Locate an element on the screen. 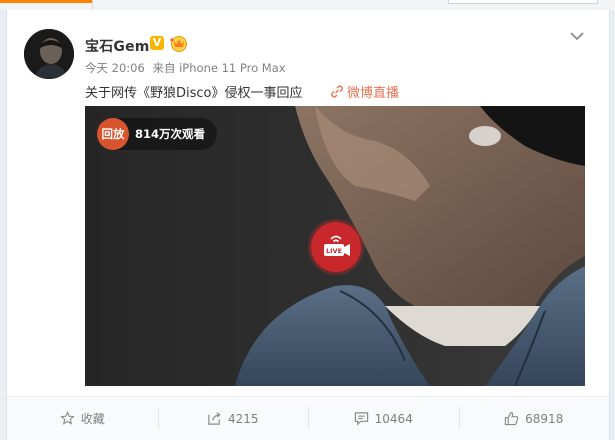 This screenshot has height=440, width=615. live-label: LIVE is located at coordinates (334, 251).